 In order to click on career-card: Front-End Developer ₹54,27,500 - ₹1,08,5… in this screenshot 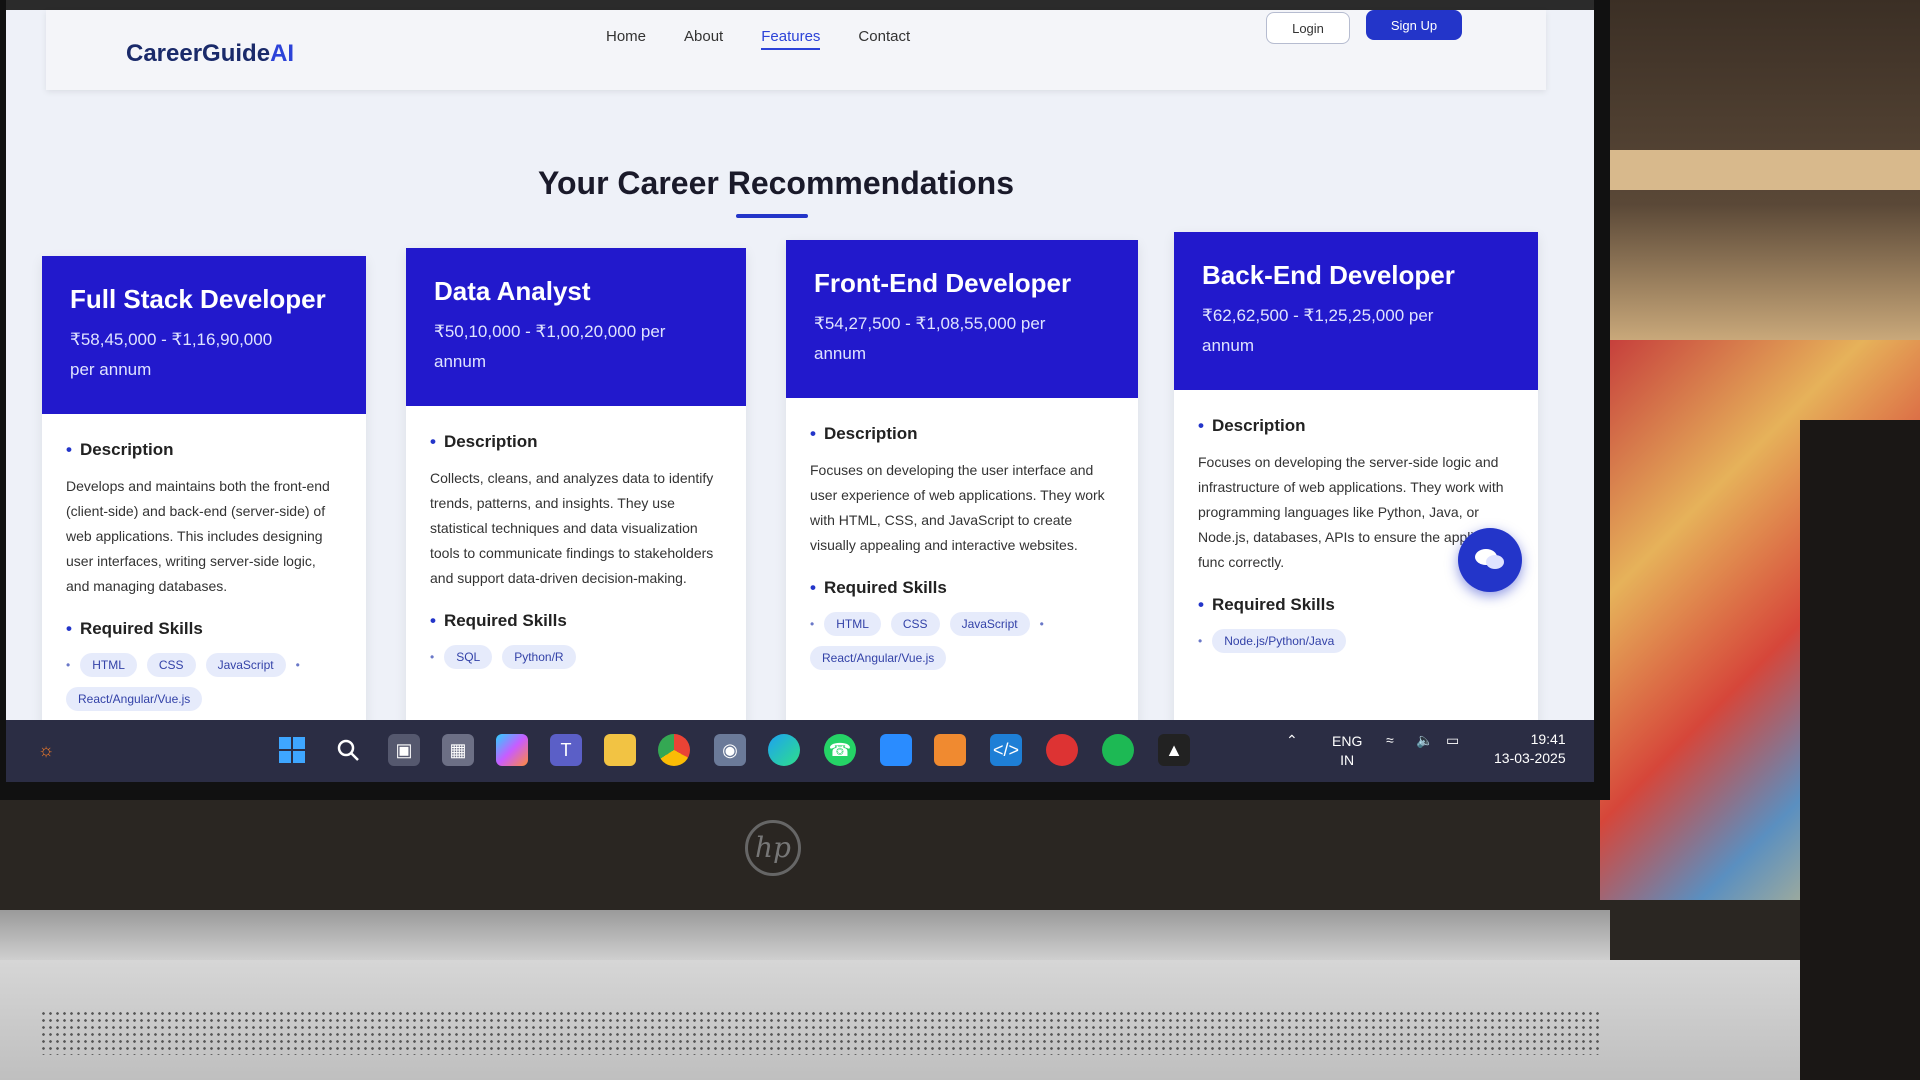, I will do `click(962, 488)`.